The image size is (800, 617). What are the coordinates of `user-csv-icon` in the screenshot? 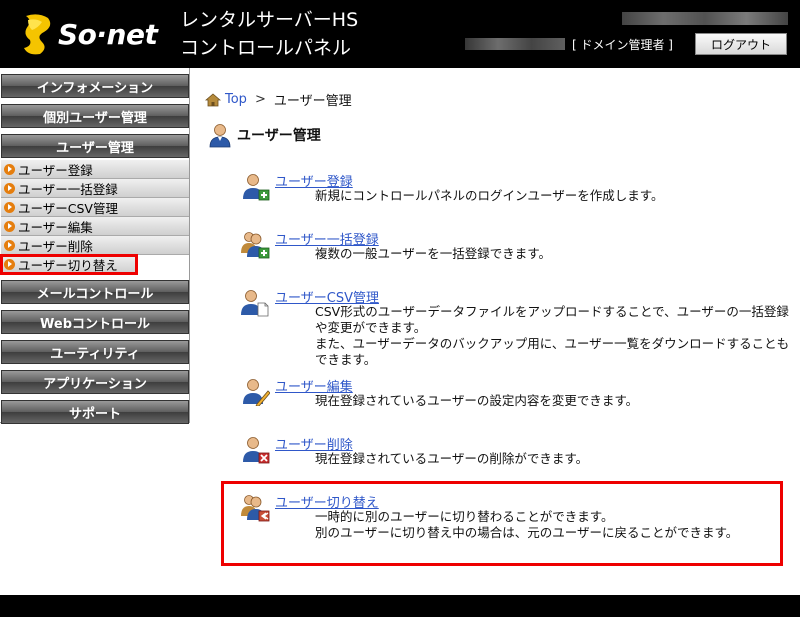 It's located at (255, 303).